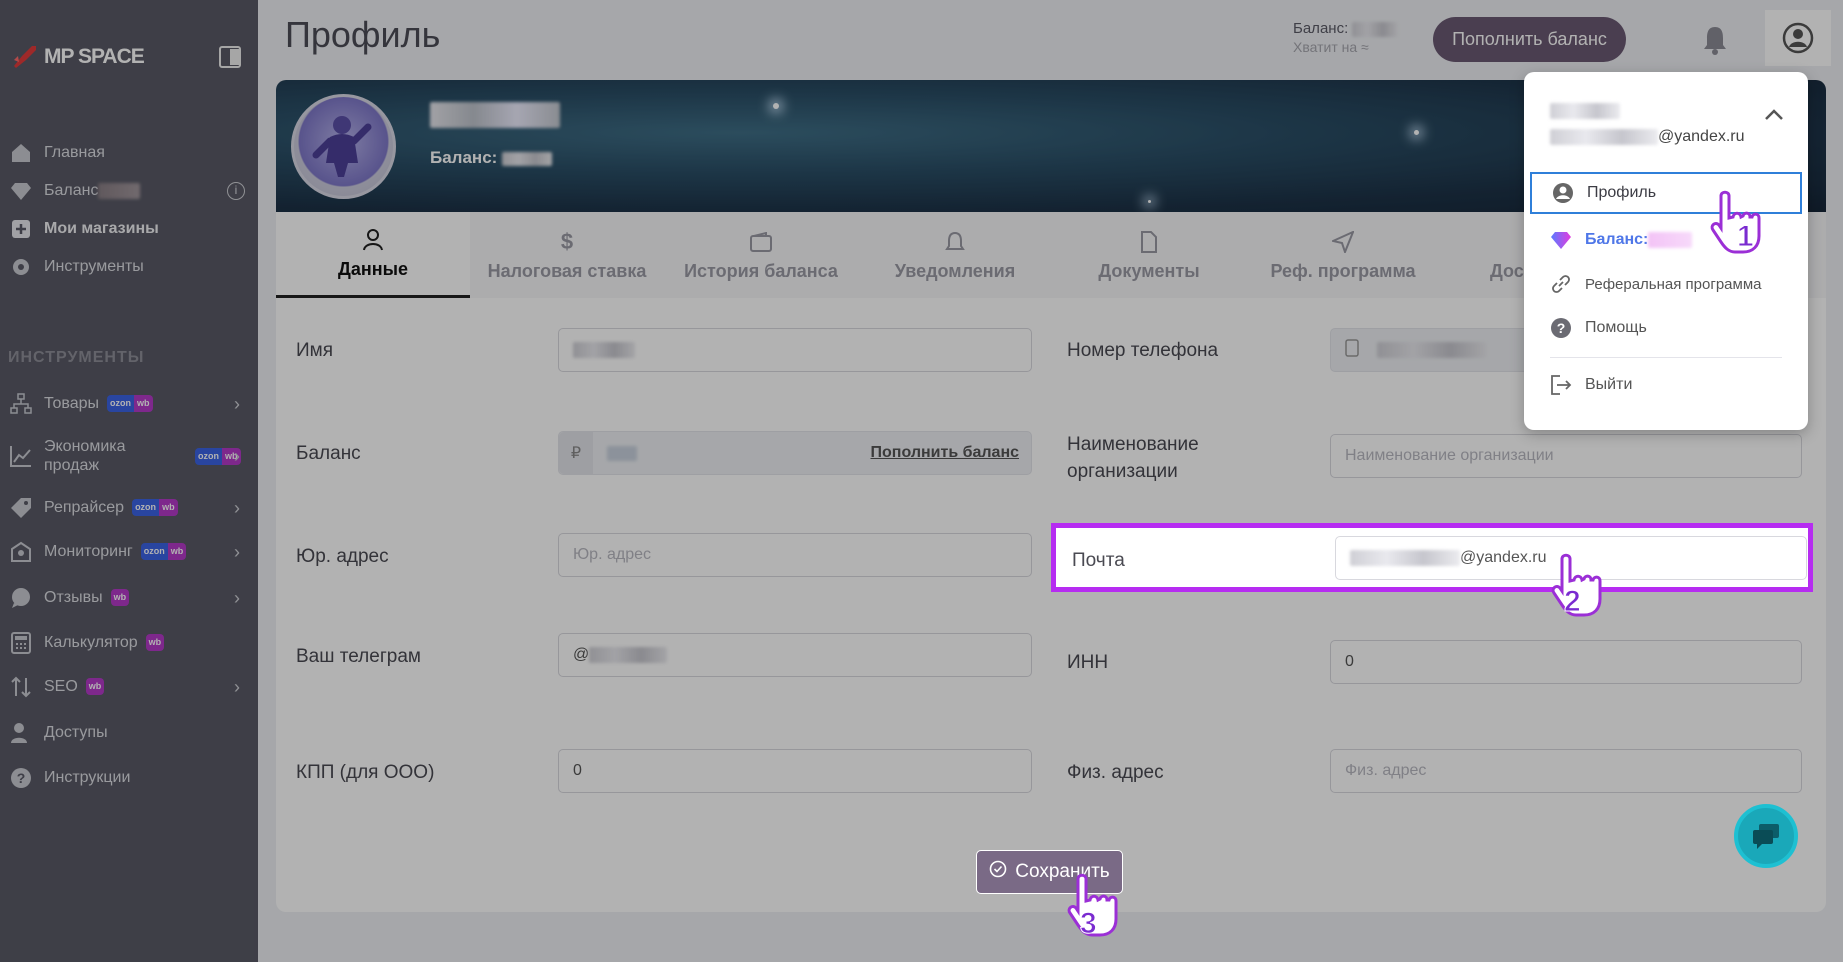  What do you see at coordinates (1561, 240) in the screenshot?
I see `diamond-icon` at bounding box center [1561, 240].